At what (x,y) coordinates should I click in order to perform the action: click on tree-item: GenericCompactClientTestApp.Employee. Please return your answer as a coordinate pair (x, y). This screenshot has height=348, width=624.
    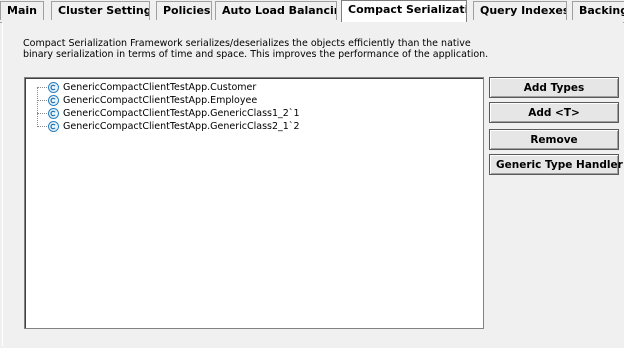
    Looking at the image, I should click on (175, 100).